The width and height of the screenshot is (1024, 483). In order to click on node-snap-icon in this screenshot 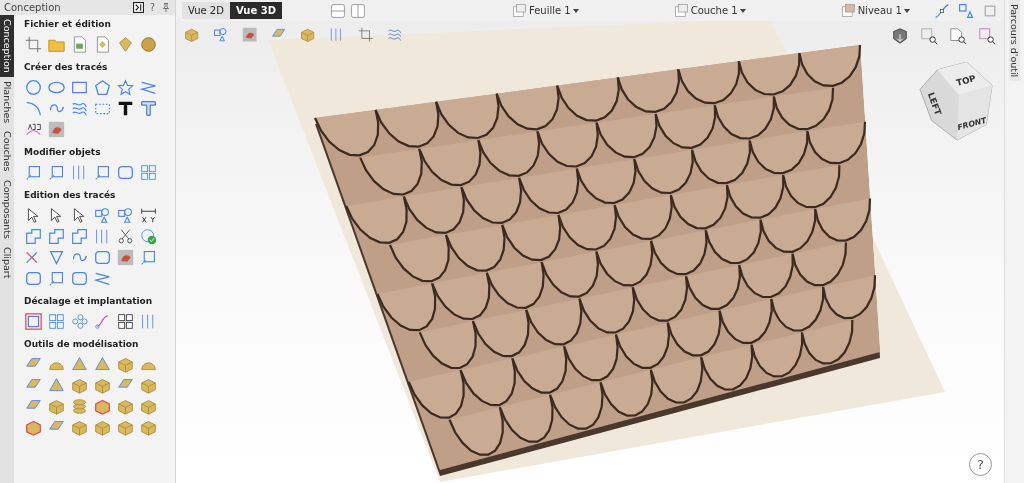, I will do `click(942, 10)`.